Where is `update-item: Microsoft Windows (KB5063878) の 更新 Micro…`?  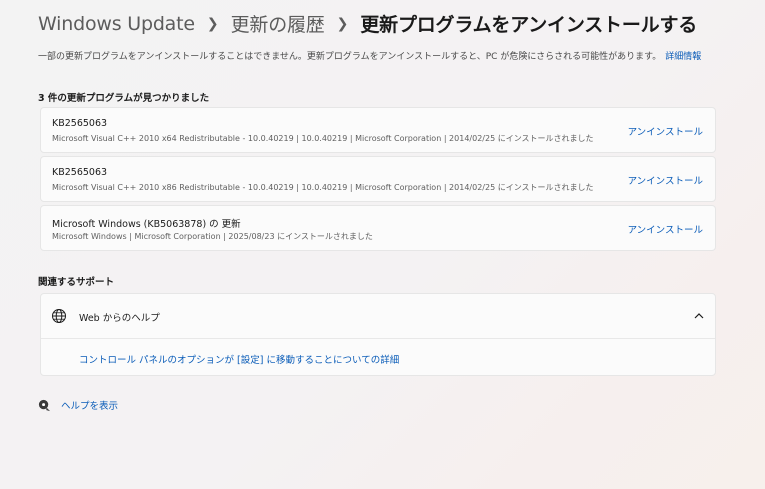 update-item: Microsoft Windows (KB5063878) の 更新 Micro… is located at coordinates (378, 228).